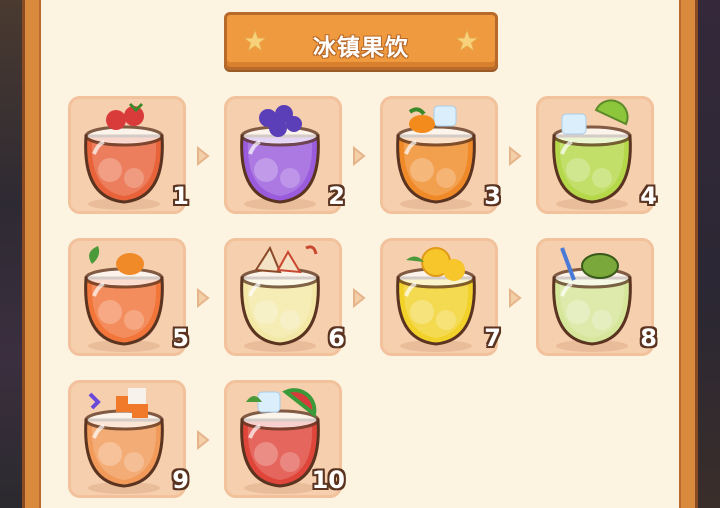 The image size is (720, 508). I want to click on carrot-drink-icon, so click(124, 299).